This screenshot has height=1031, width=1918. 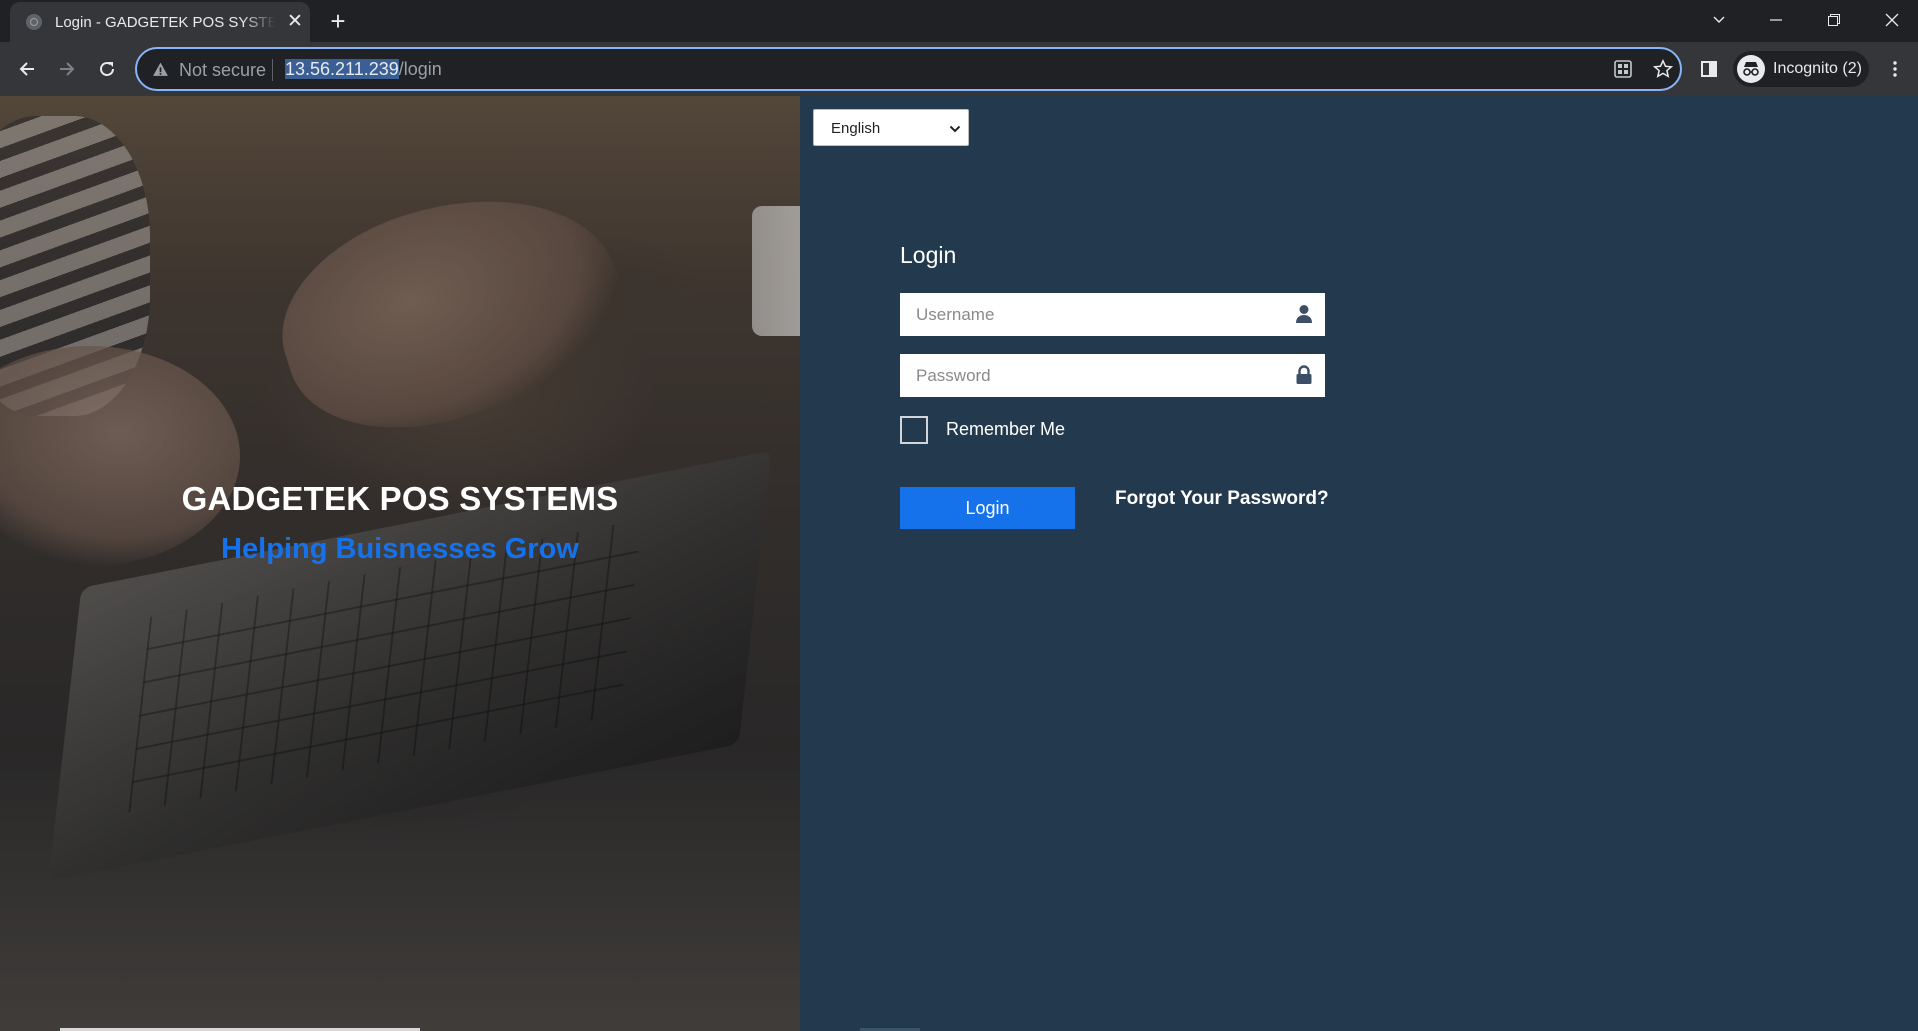 What do you see at coordinates (1751, 69) in the screenshot?
I see `incognito-icon` at bounding box center [1751, 69].